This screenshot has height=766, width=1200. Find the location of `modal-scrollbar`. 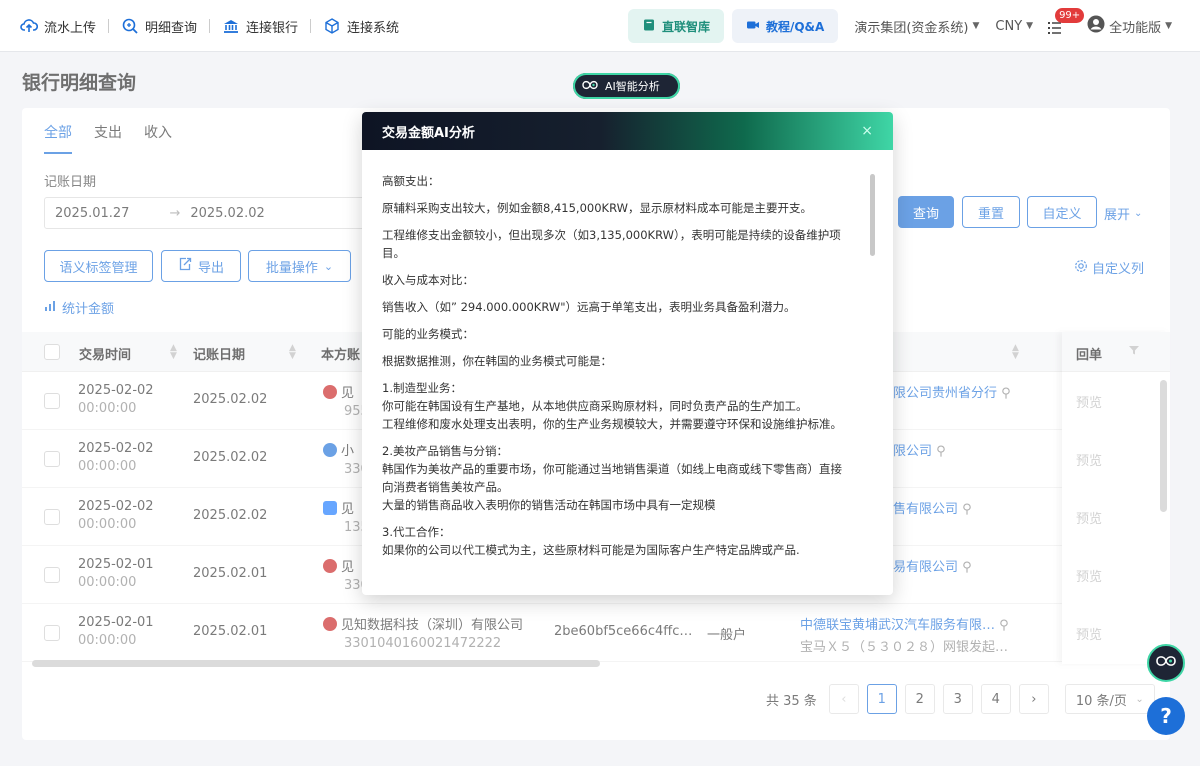

modal-scrollbar is located at coordinates (872, 215).